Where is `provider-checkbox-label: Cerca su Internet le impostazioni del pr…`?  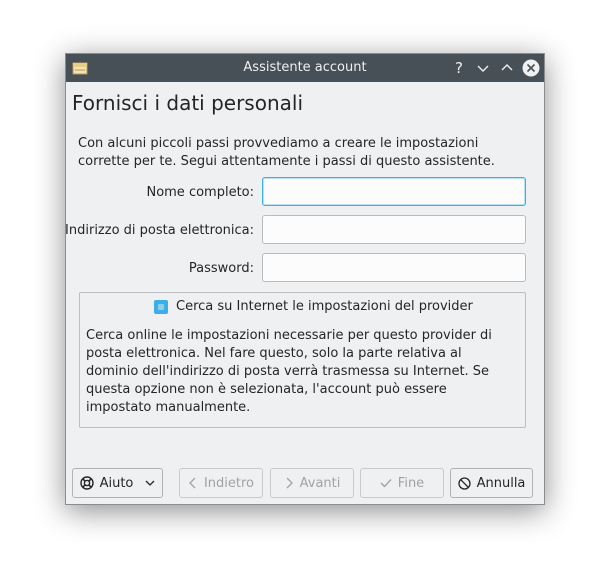
provider-checkbox-label: Cerca su Internet le impostazioni del pr… is located at coordinates (324, 306).